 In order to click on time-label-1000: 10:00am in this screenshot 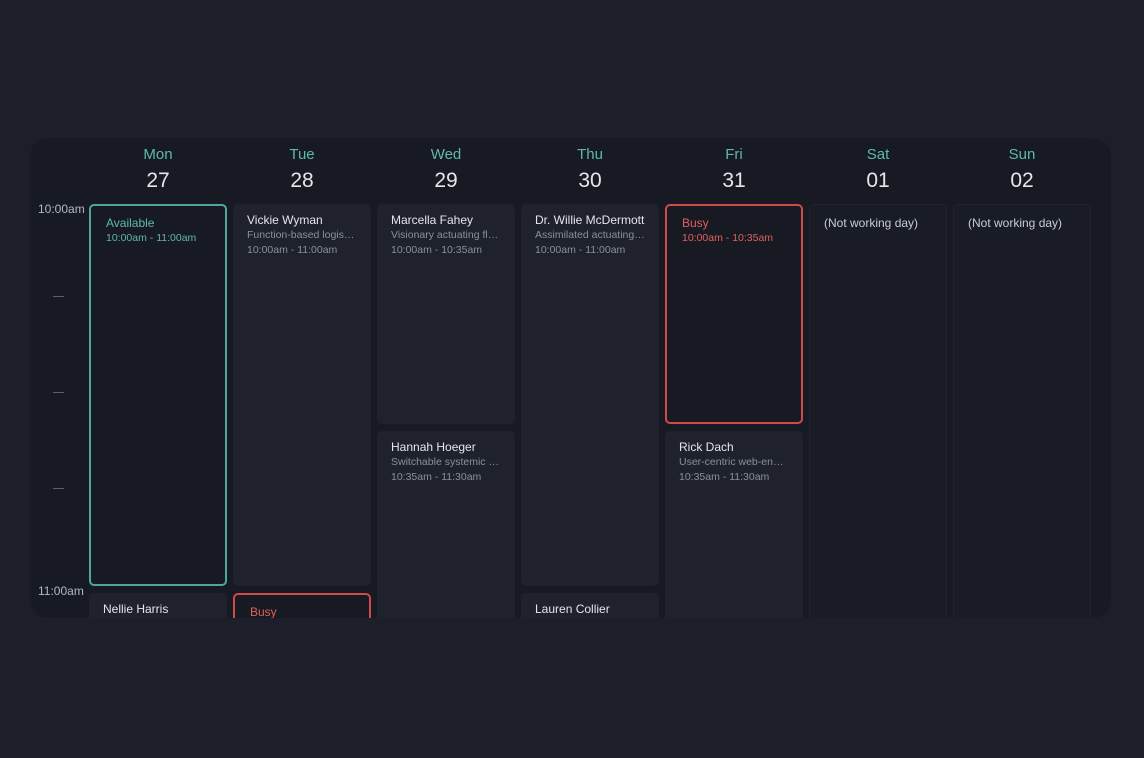, I will do `click(61, 209)`.